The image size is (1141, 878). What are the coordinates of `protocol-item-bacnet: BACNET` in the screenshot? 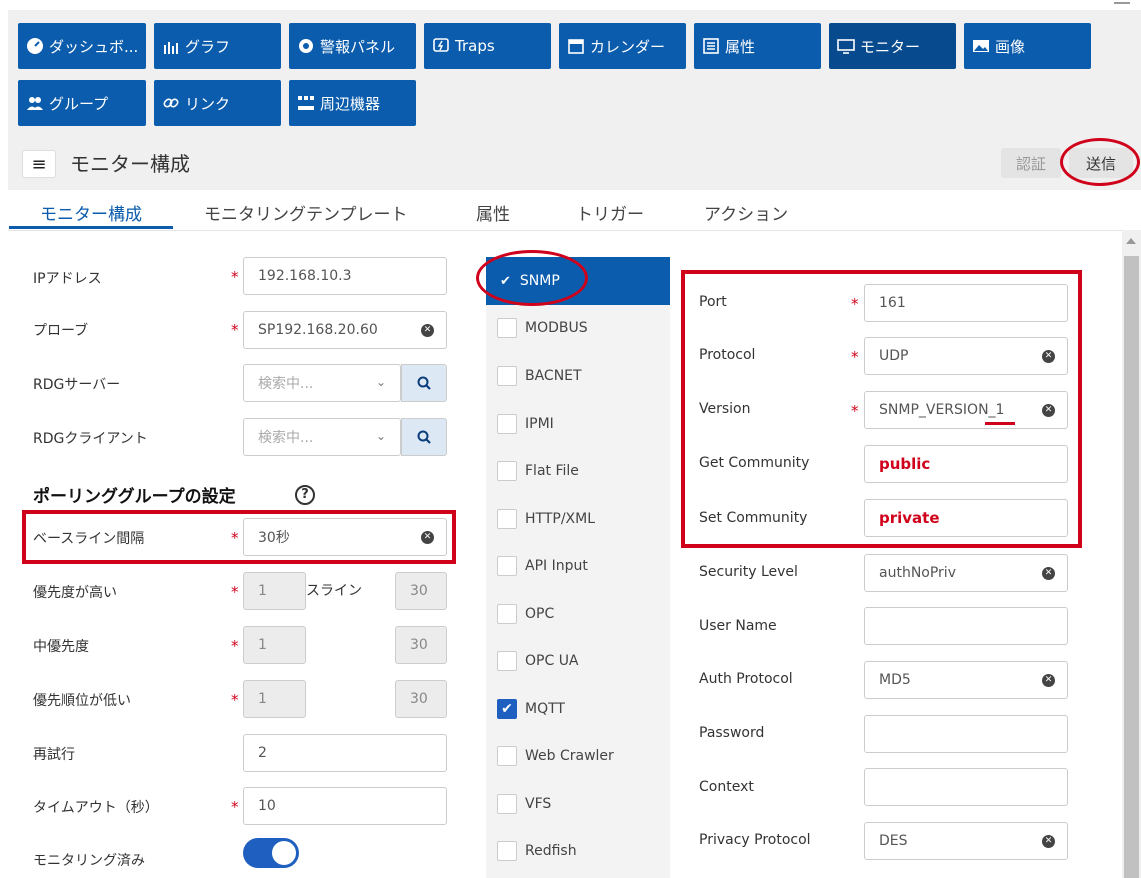 It's located at (539, 376).